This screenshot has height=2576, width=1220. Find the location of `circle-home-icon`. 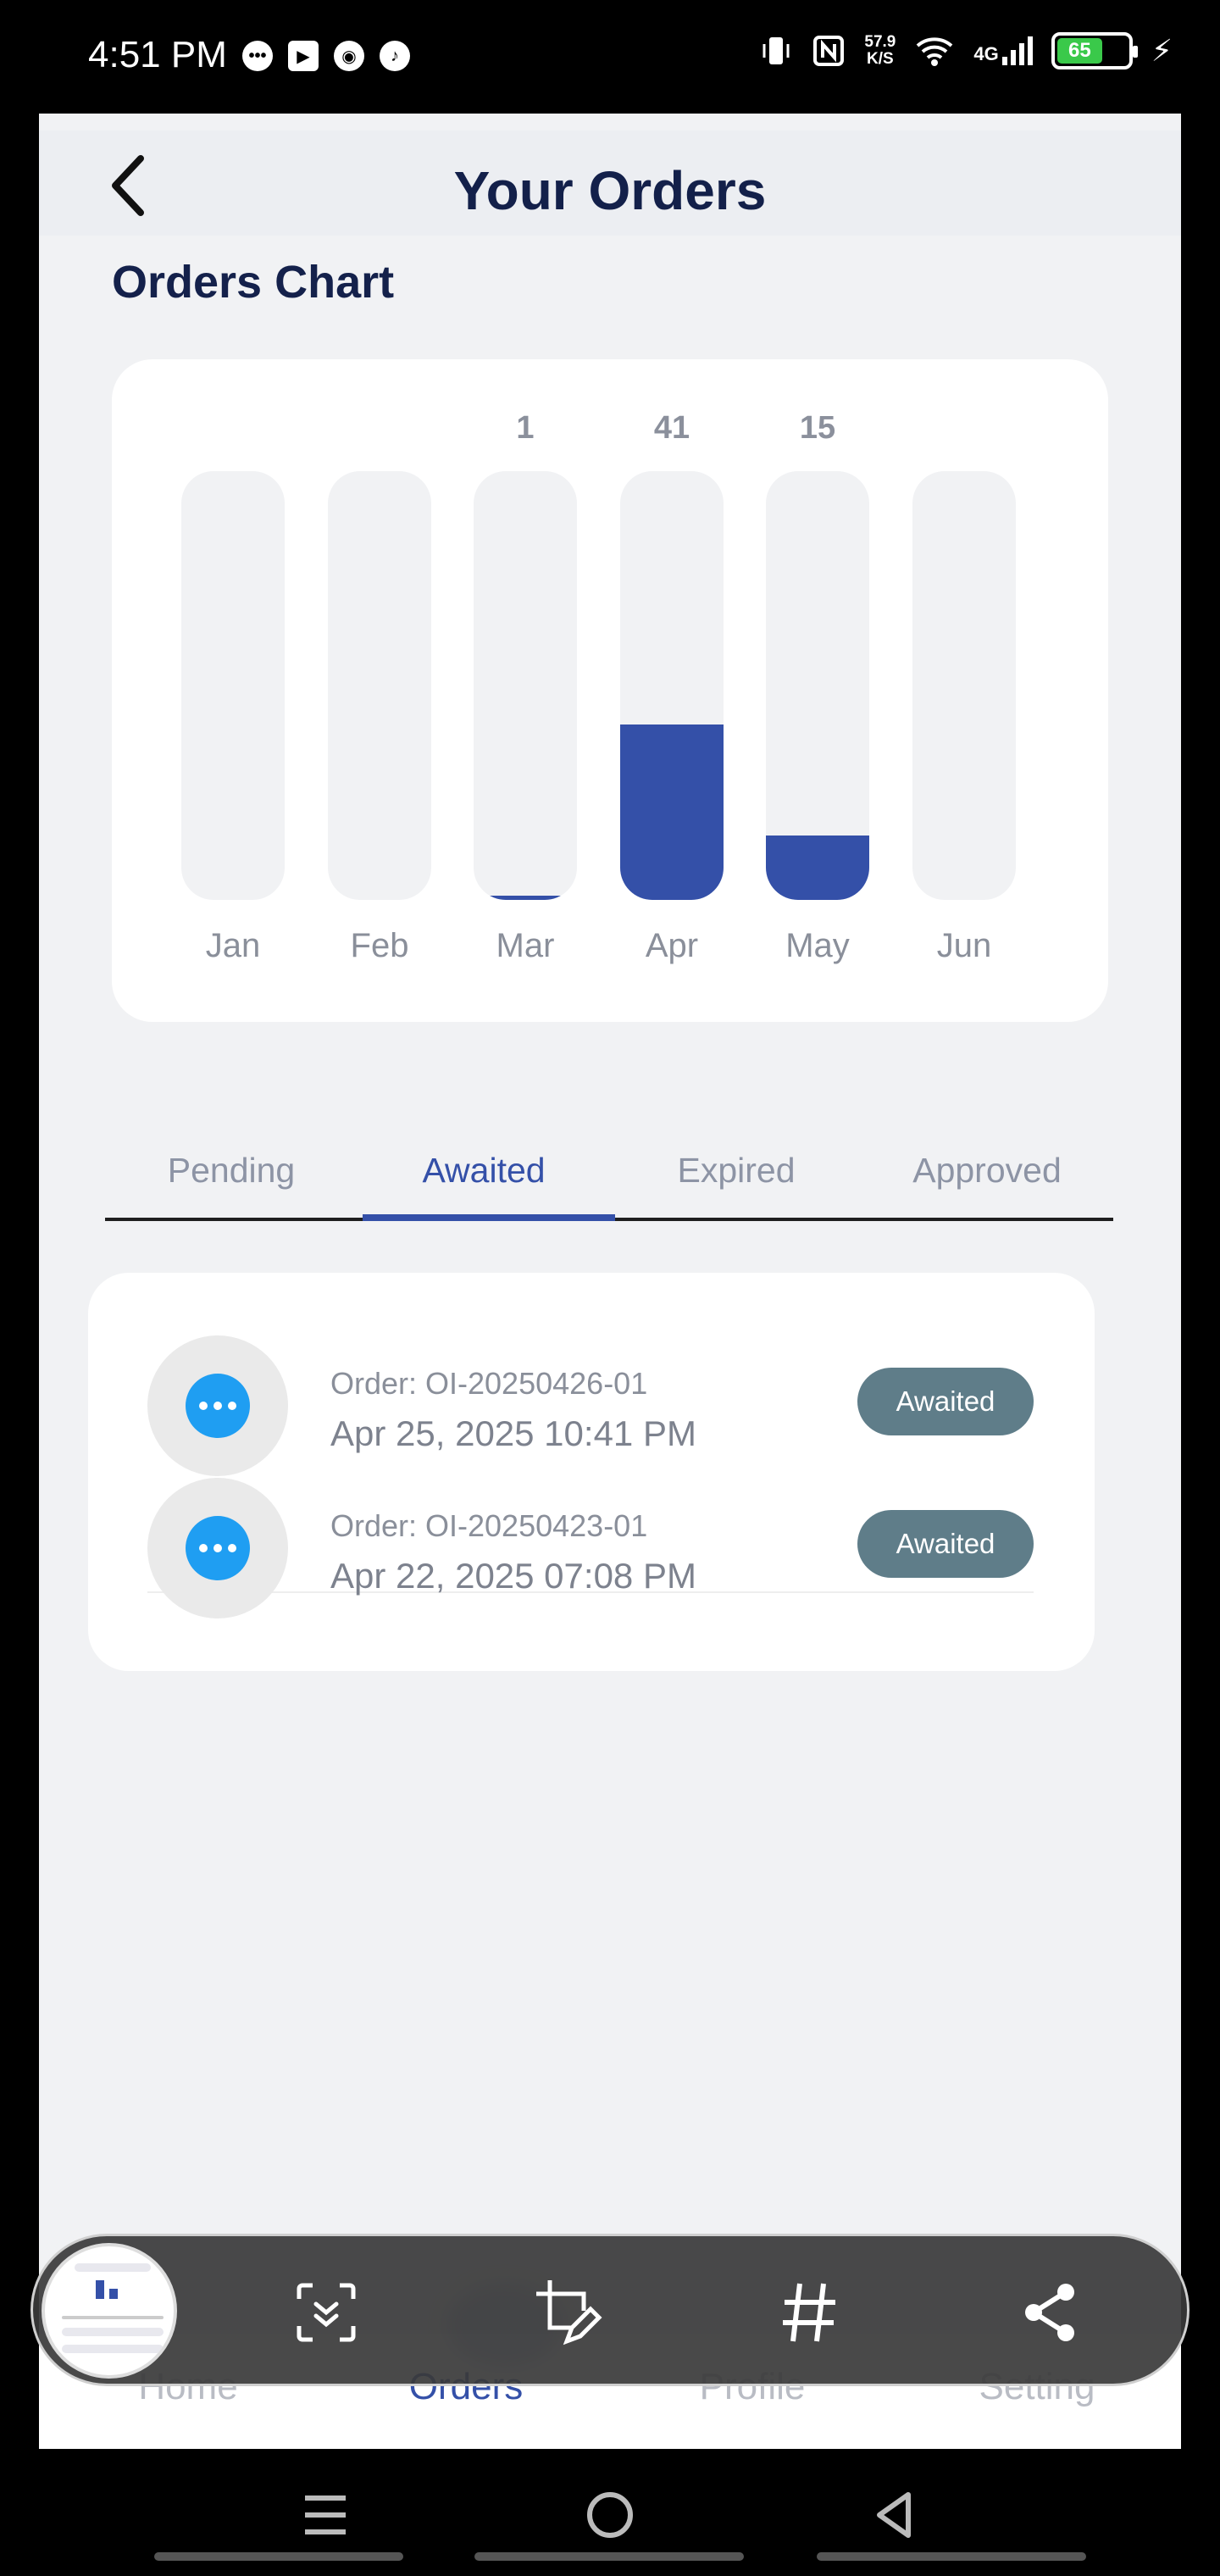

circle-home-icon is located at coordinates (610, 2515).